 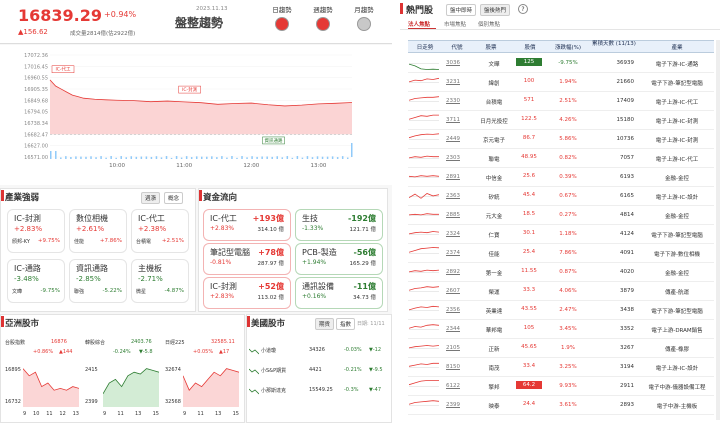 What do you see at coordinates (453, 215) in the screenshot?
I see `row-code: 2885` at bounding box center [453, 215].